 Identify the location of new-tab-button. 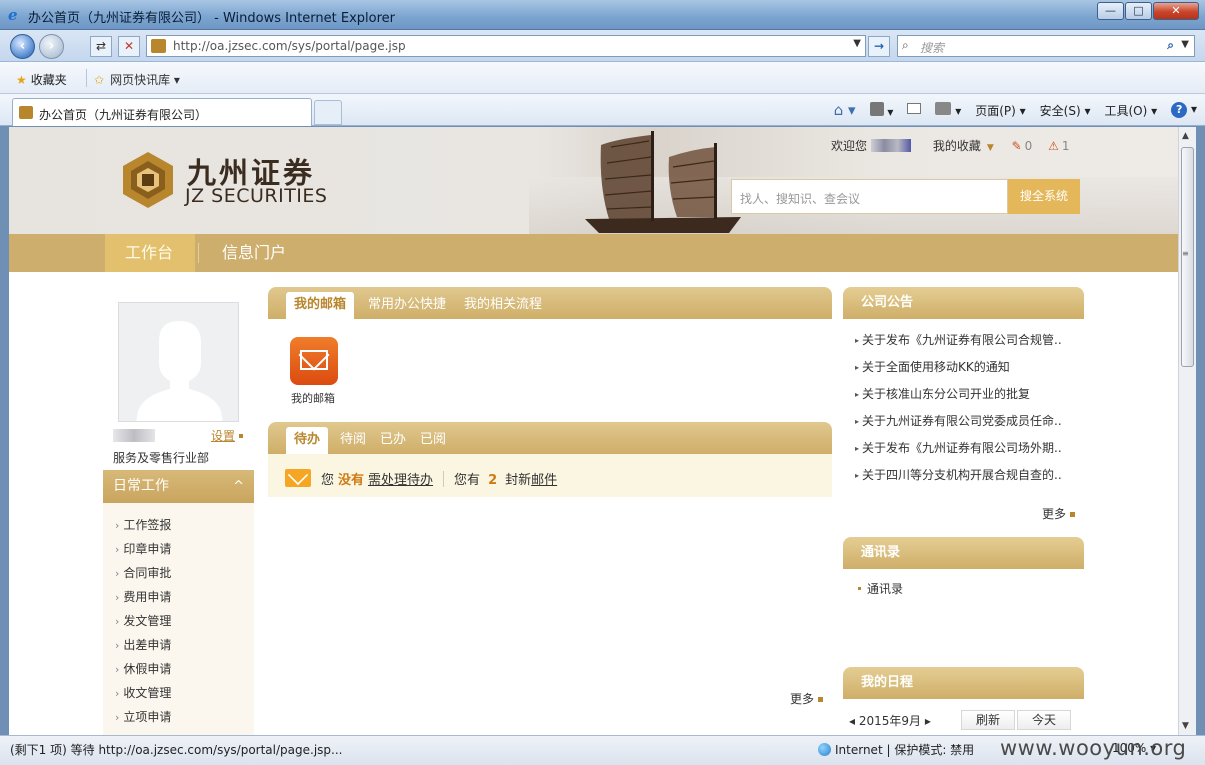
(328, 112).